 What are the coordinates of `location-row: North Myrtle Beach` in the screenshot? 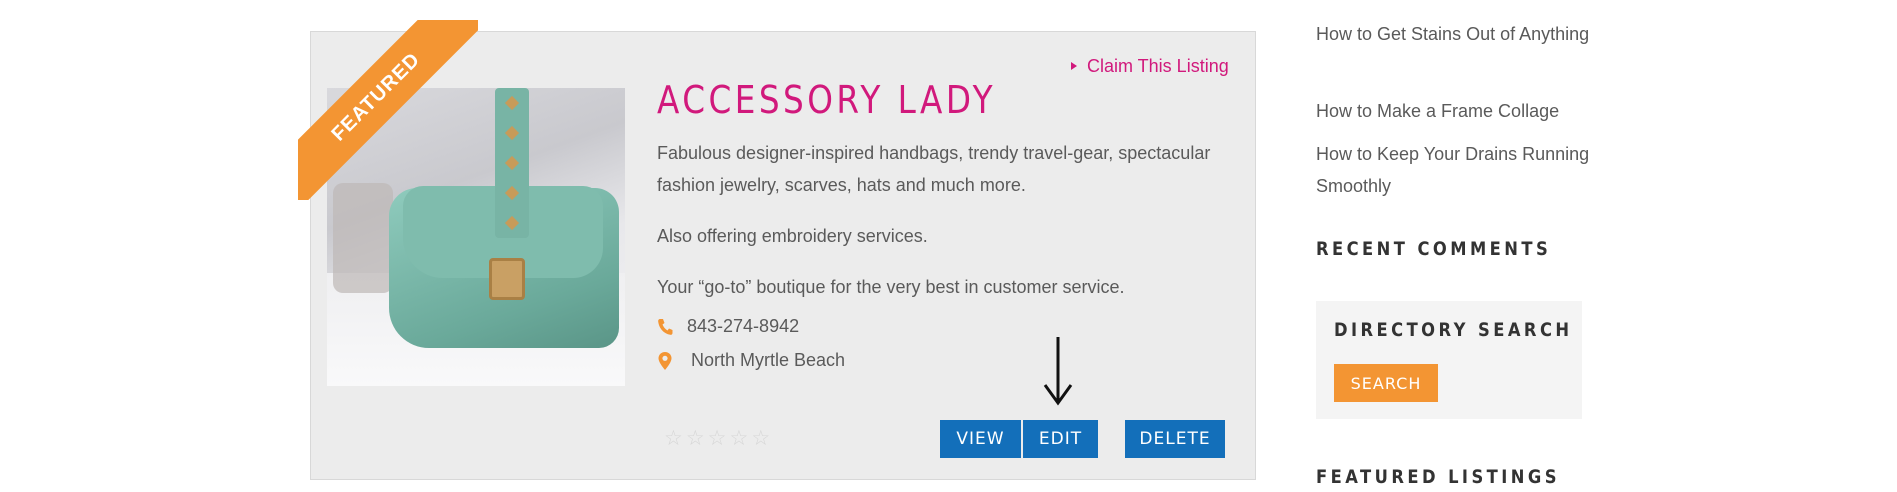 It's located at (751, 360).